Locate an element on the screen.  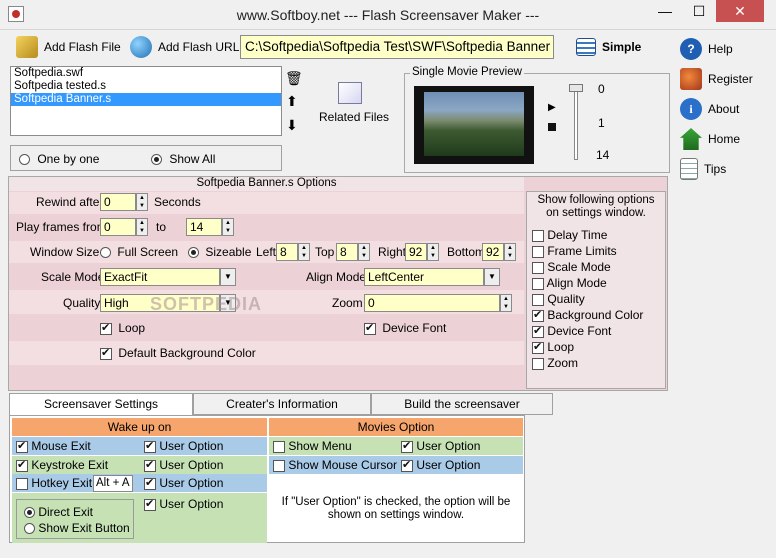
related-files-label: Related Files is located at coordinates (354, 117).